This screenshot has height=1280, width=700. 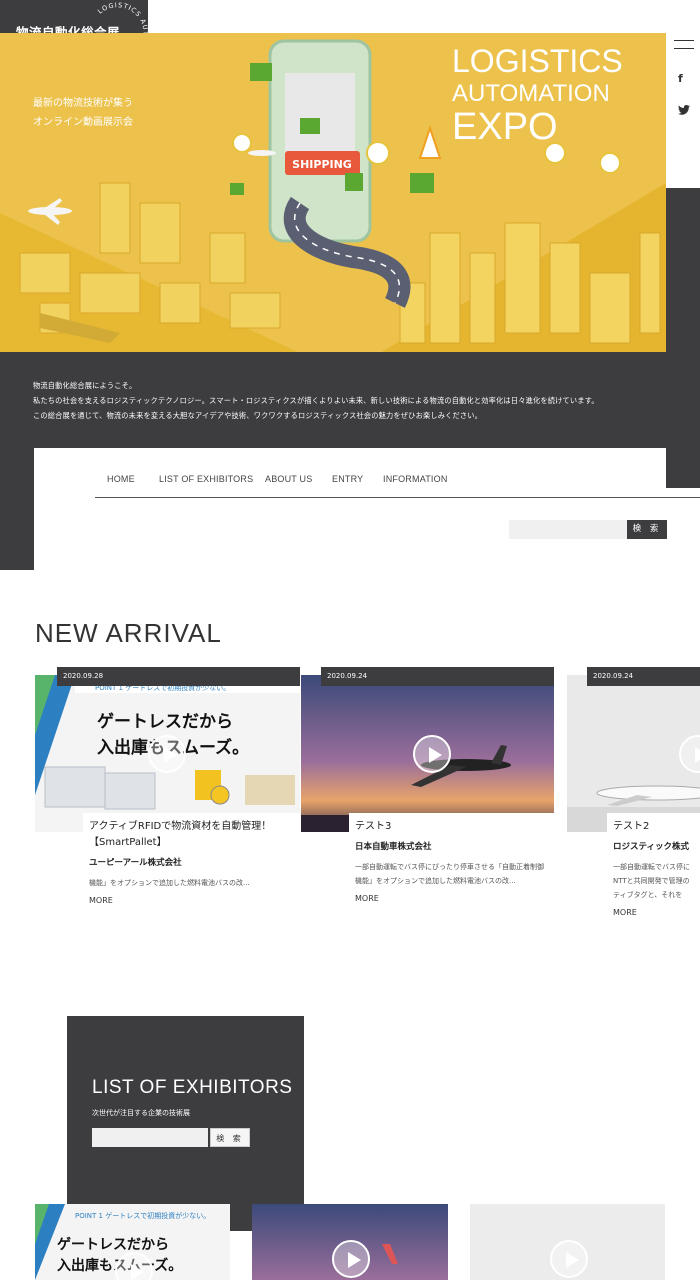 What do you see at coordinates (206, 479) in the screenshot?
I see `nav-list-of-exhibitors: LIST OF EXHIBITORS` at bounding box center [206, 479].